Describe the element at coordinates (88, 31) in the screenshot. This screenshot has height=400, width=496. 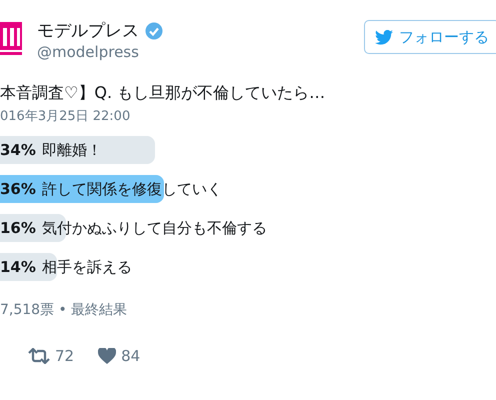
I see `account-name: モデルプレス` at that location.